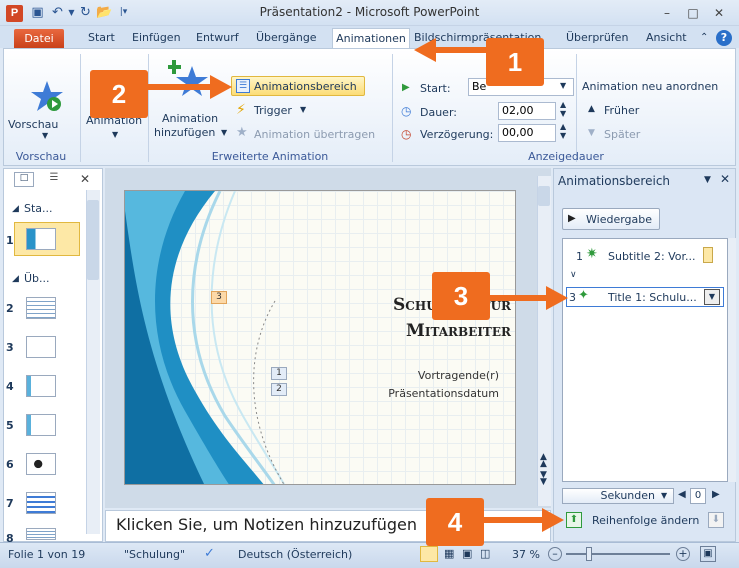  I want to click on earlier-arrow-icon: ▲, so click(591, 109).